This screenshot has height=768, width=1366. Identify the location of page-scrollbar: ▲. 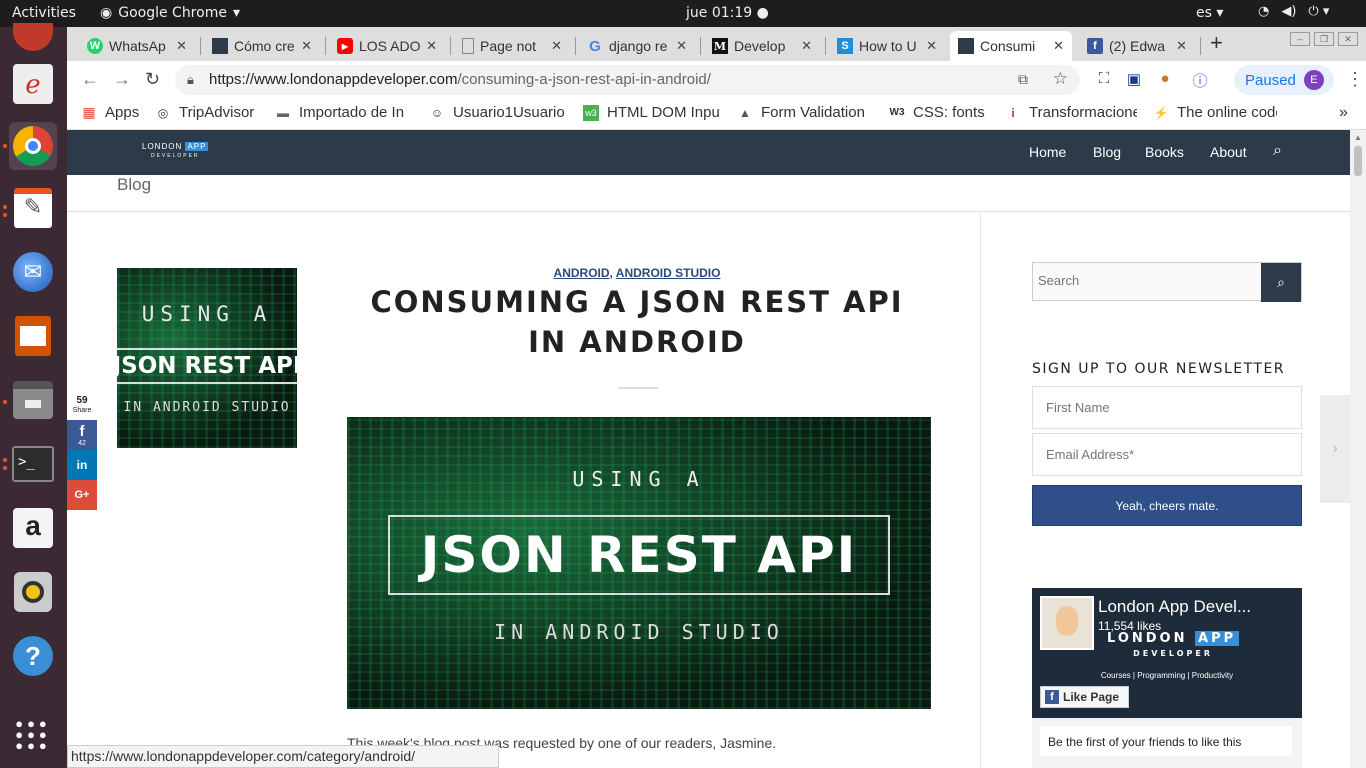
(1358, 449).